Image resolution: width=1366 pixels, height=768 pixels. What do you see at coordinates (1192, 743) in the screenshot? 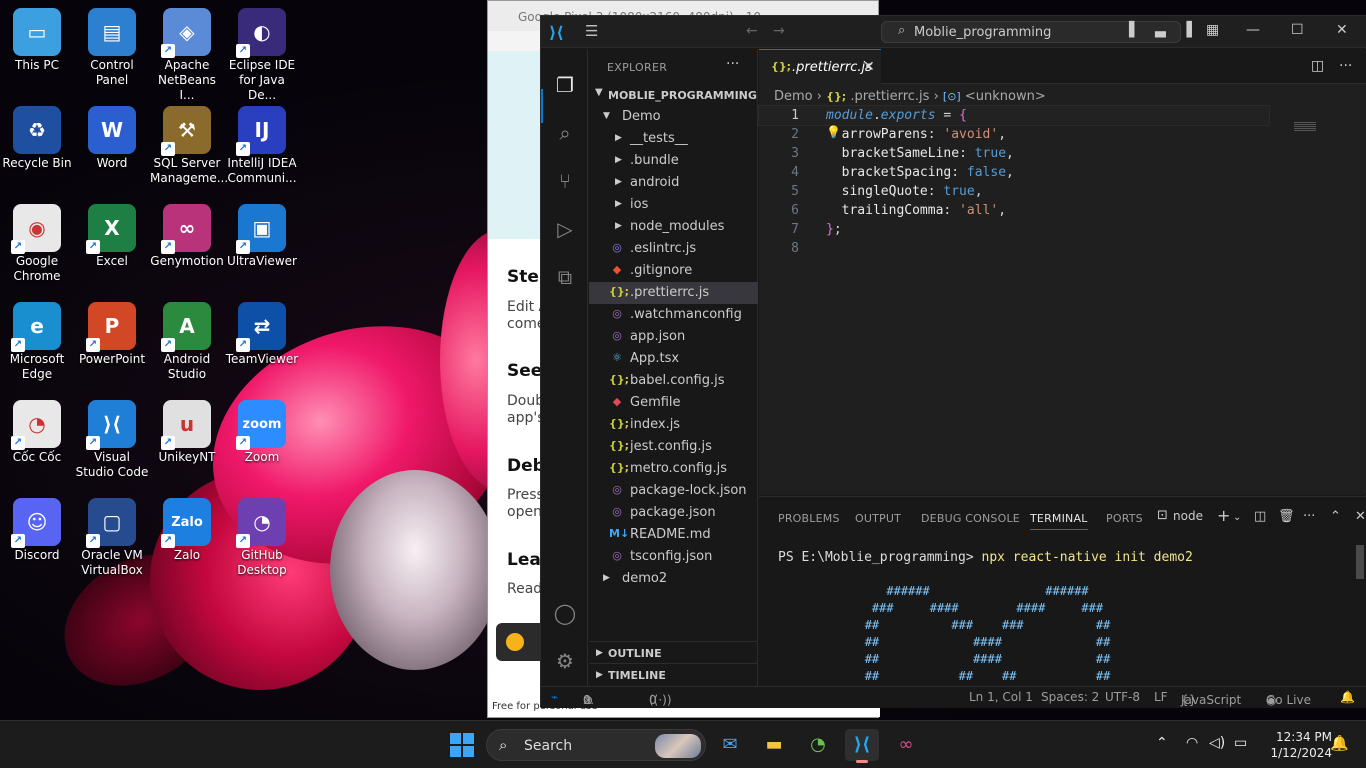
I see `wifi-icon: ◠` at bounding box center [1192, 743].